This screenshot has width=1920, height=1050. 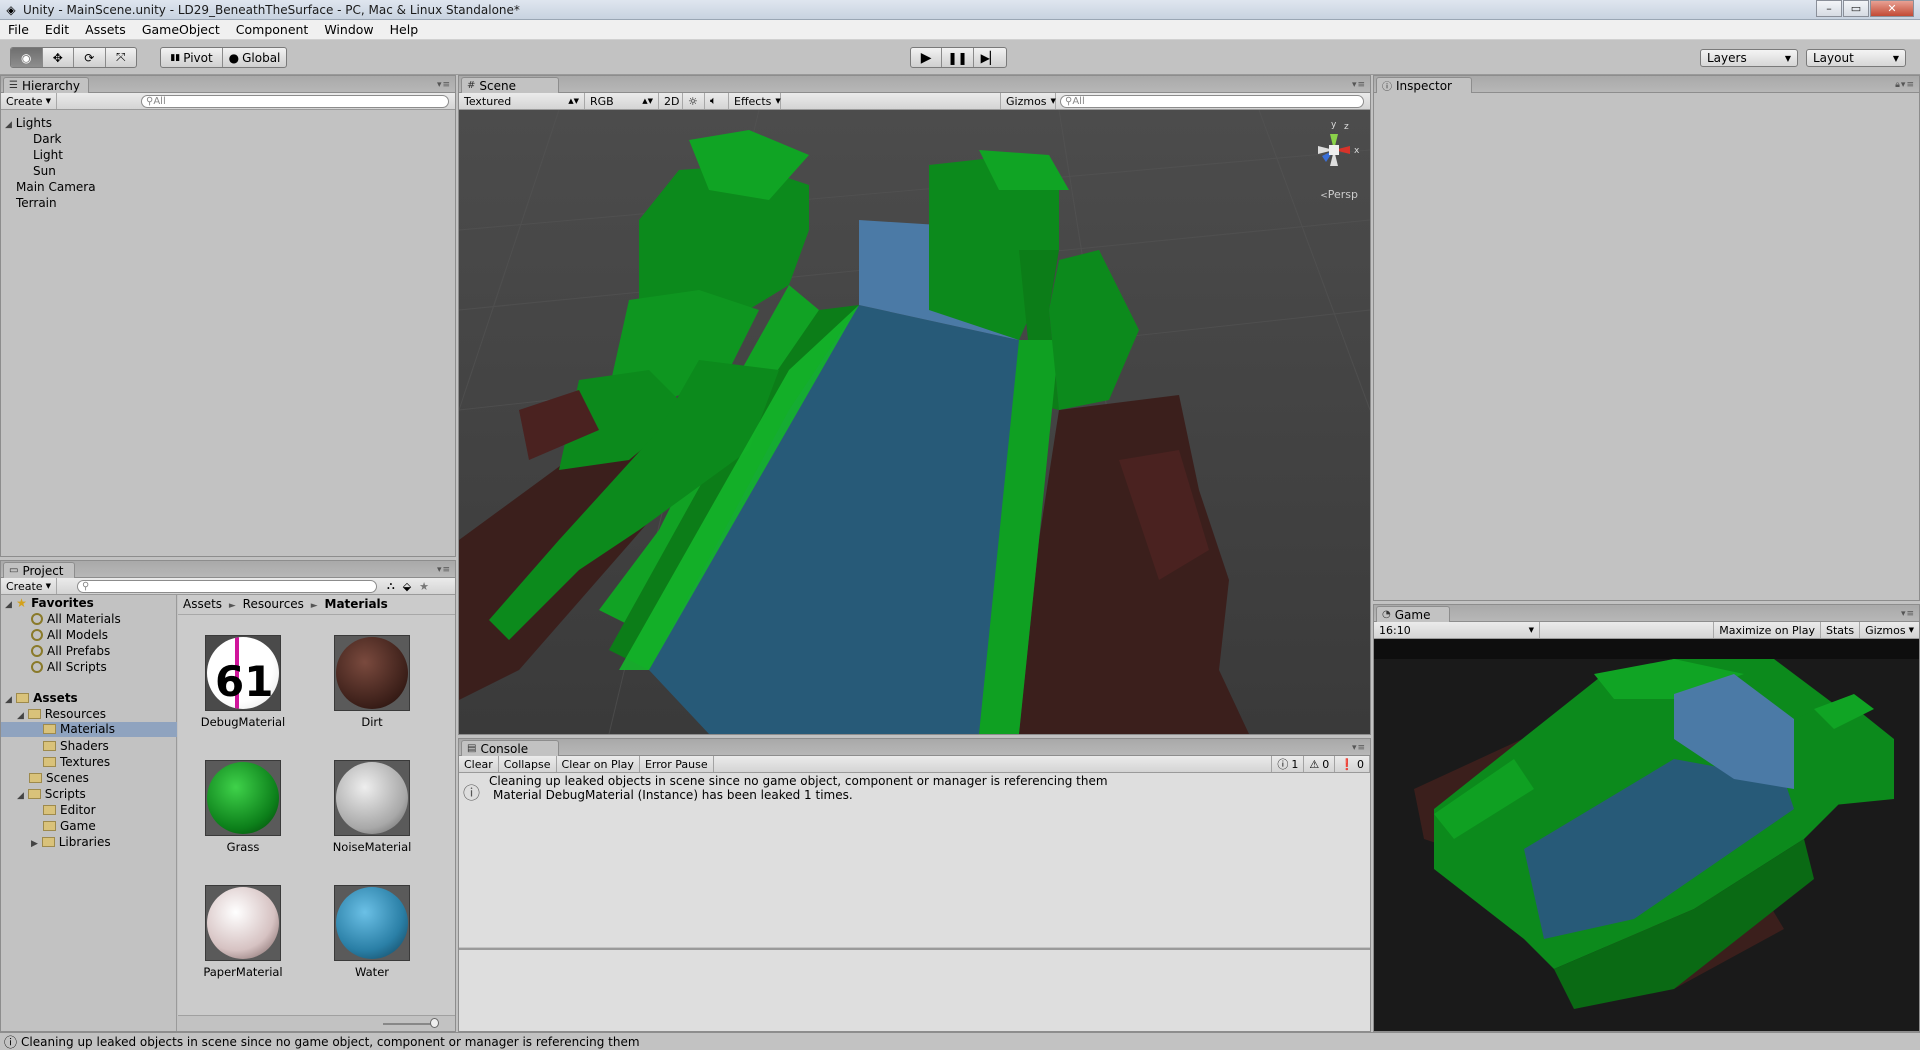 I want to click on toggle-2d-button: 2D, so click(x=671, y=101).